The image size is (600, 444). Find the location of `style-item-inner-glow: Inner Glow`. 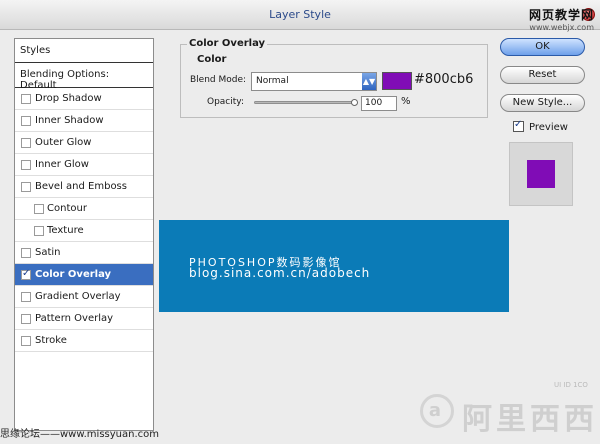

style-item-inner-glow: Inner Glow is located at coordinates (84, 165).